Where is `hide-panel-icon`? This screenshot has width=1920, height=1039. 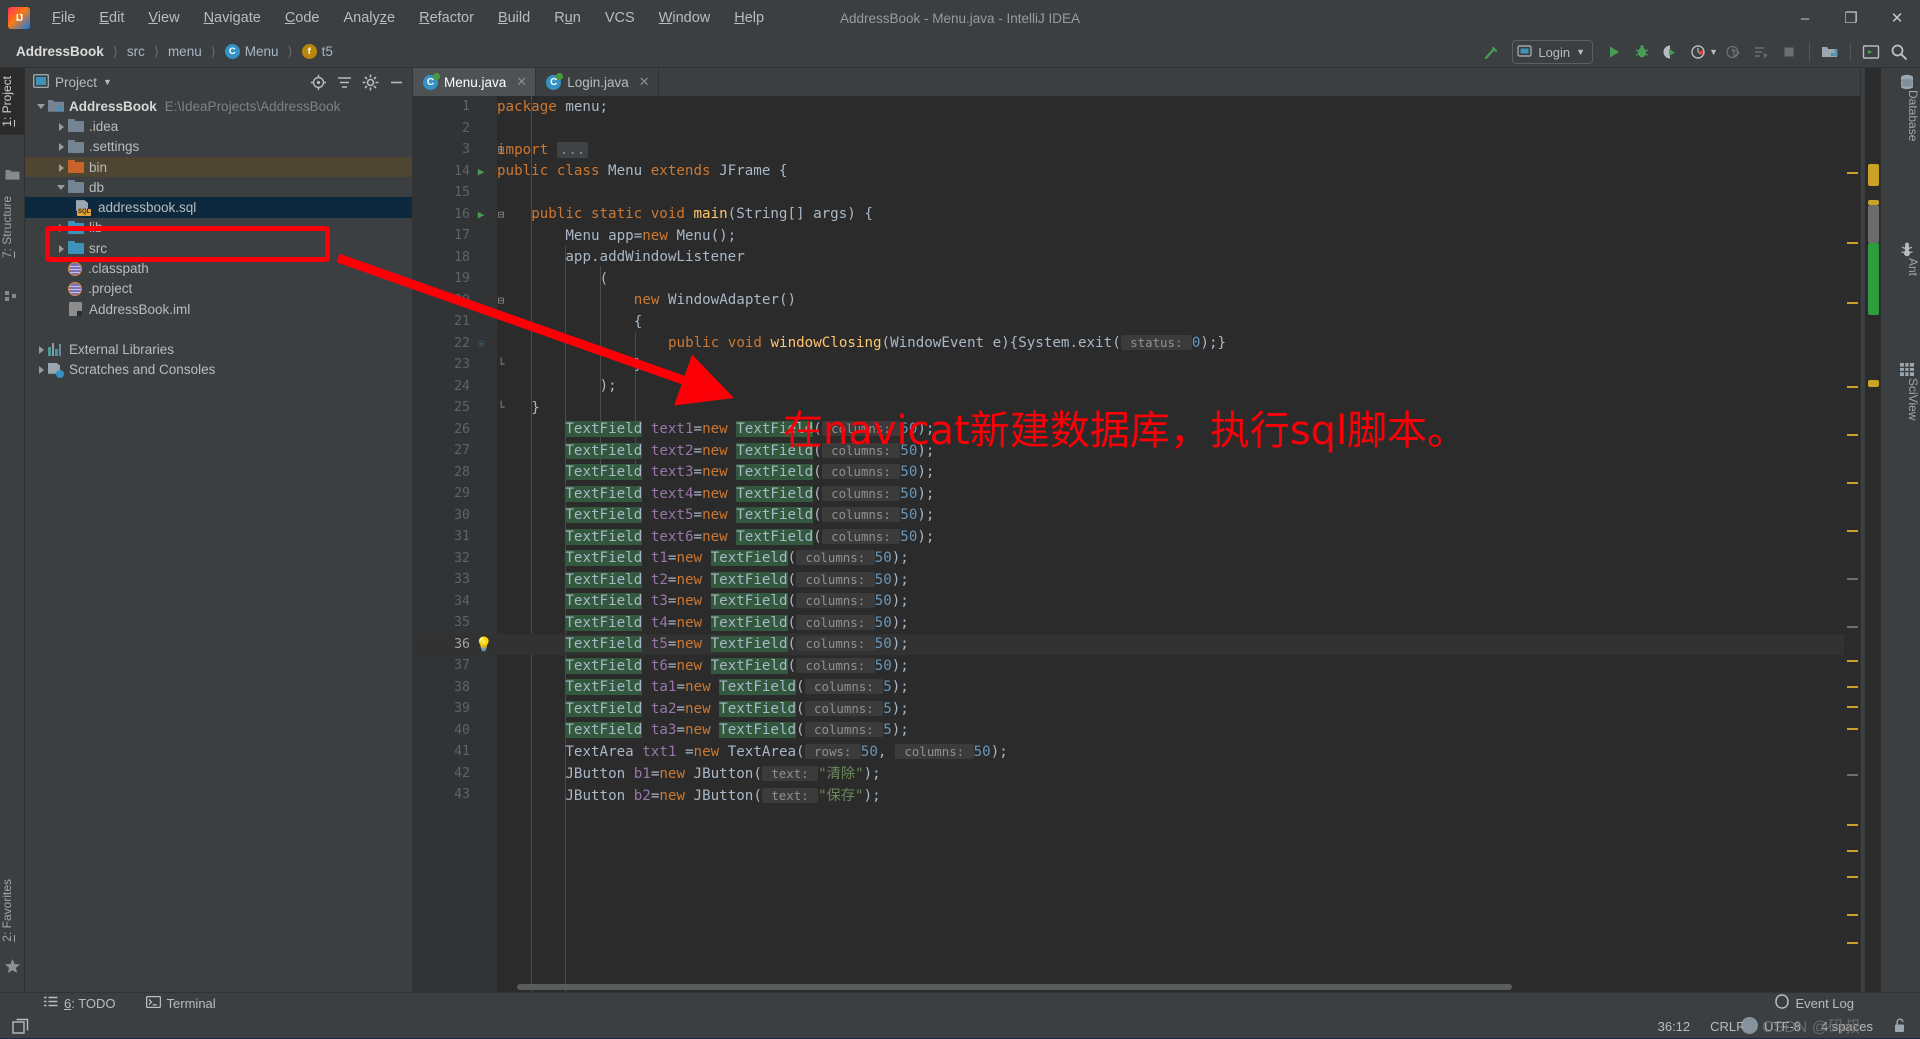
hide-panel-icon is located at coordinates (396, 82).